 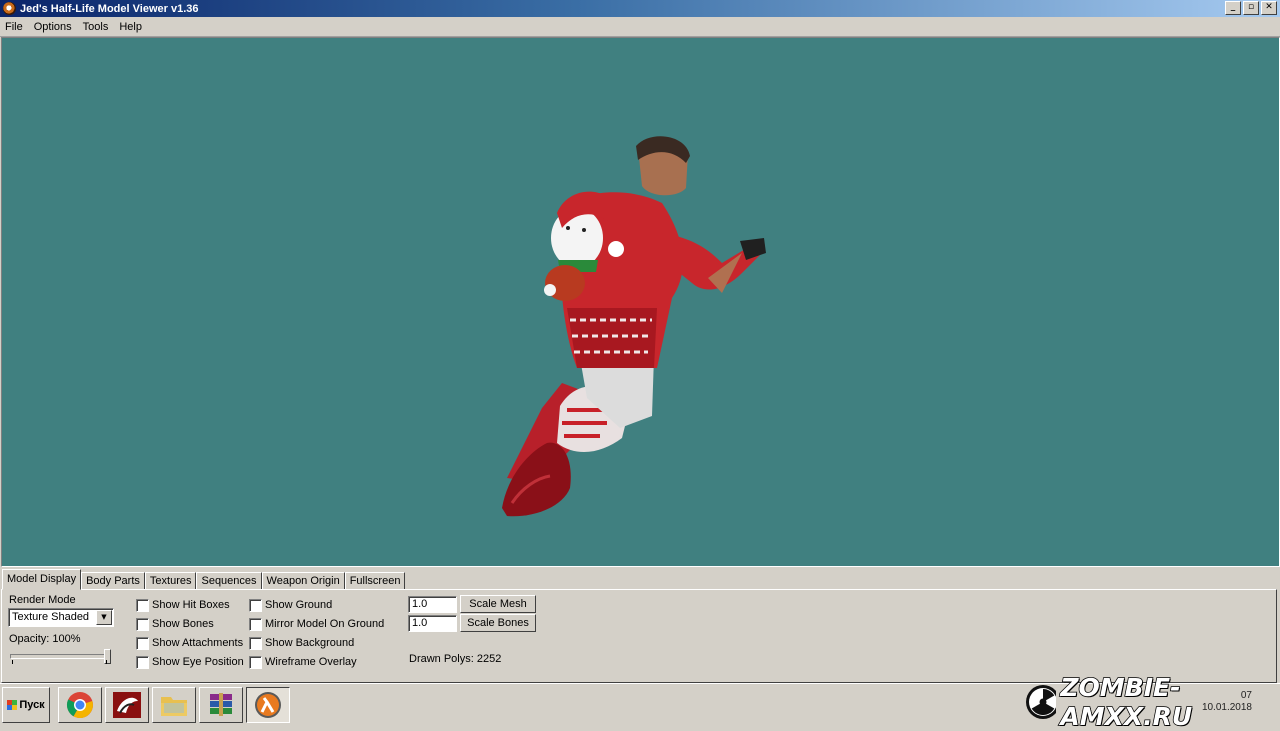 I want to click on show-attachments-label: Show Attachments, so click(x=198, y=643).